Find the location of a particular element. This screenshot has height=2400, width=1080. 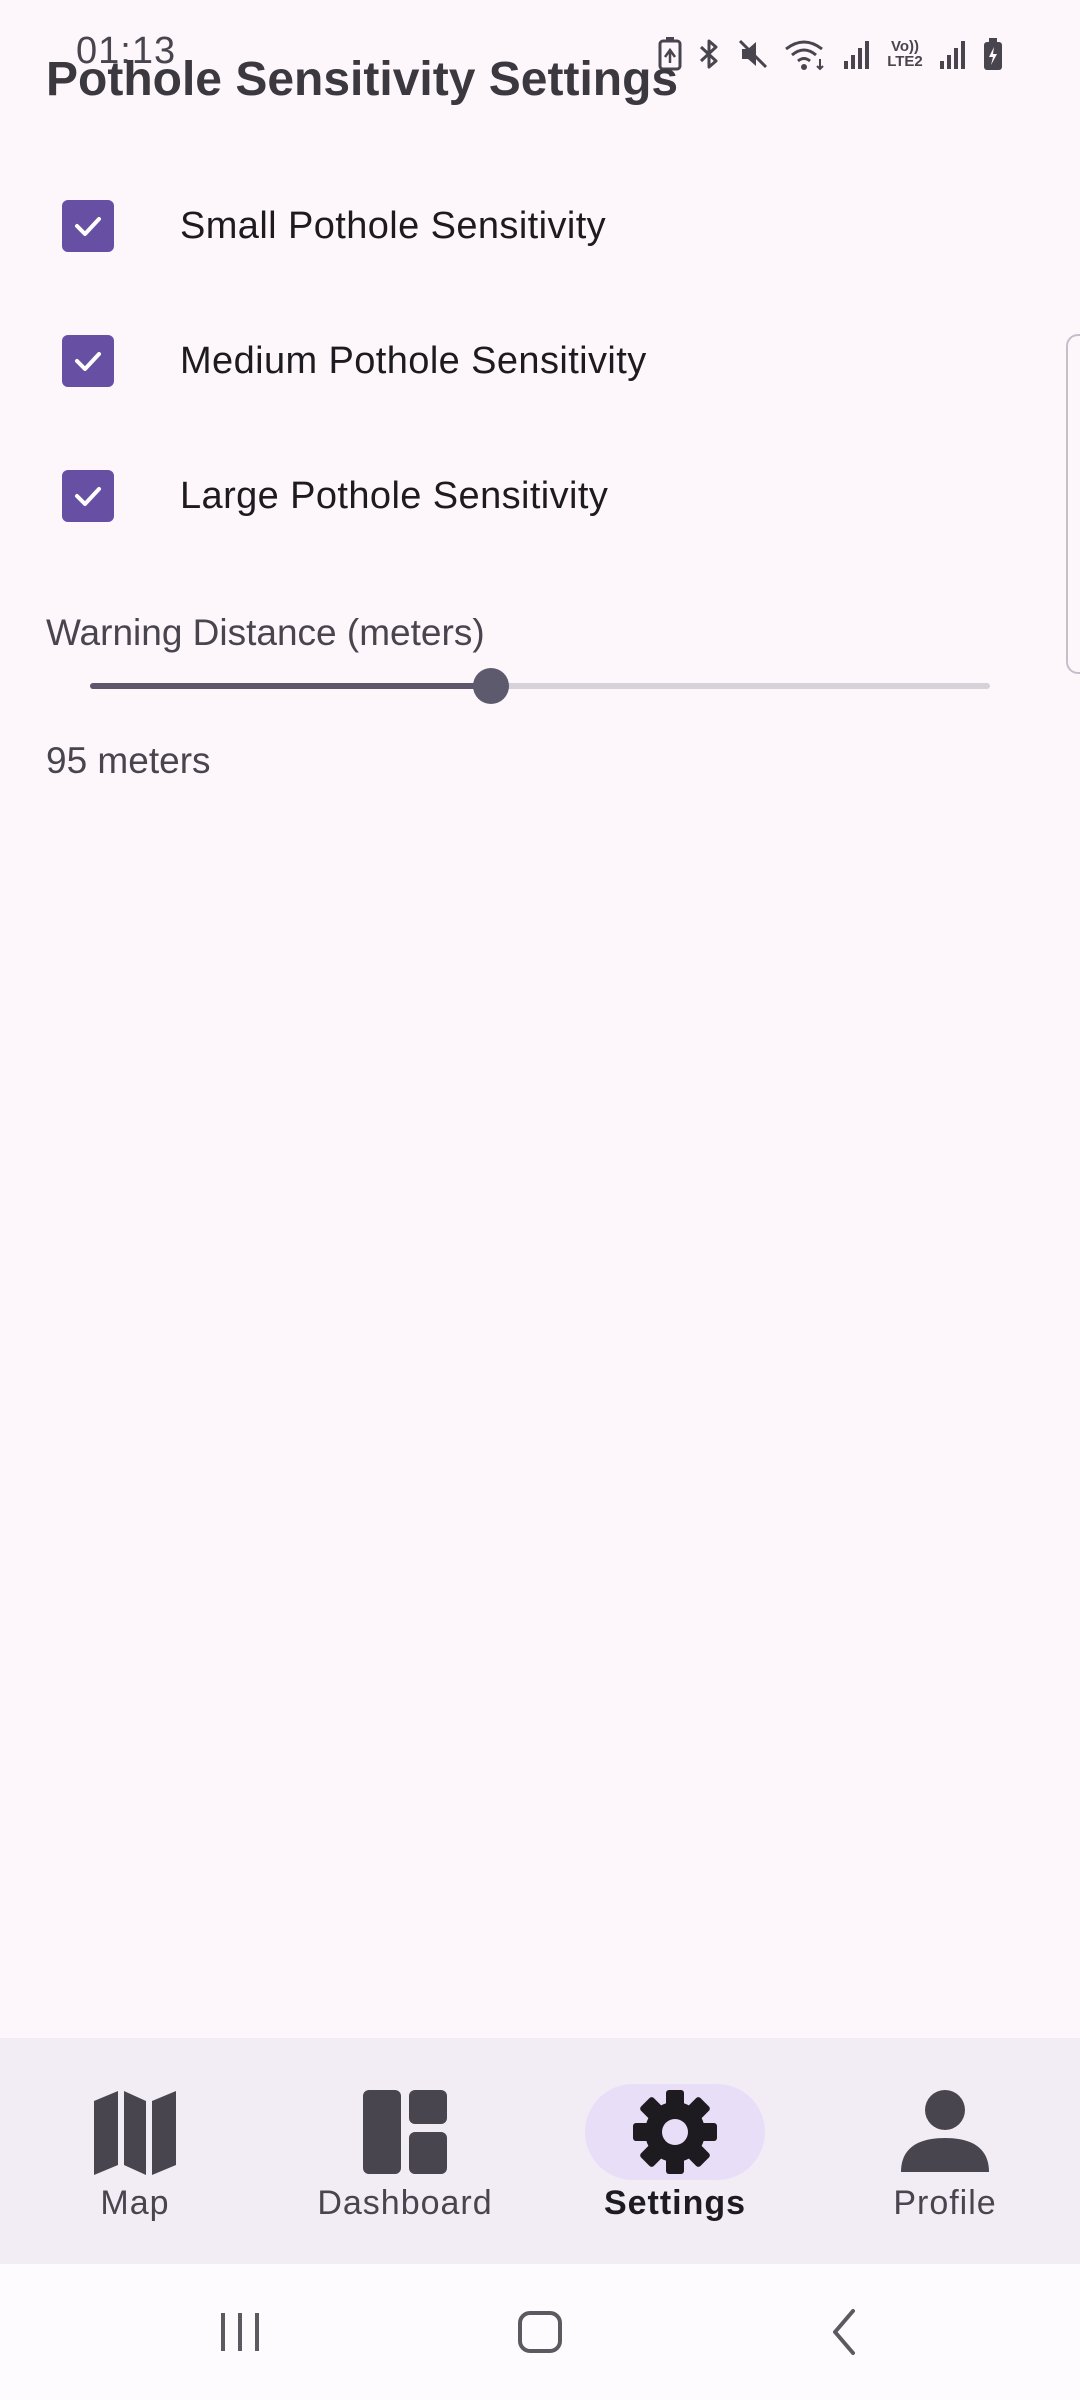

medium-pothole-label: Medium Pothole Sensitivity is located at coordinates (413, 360).